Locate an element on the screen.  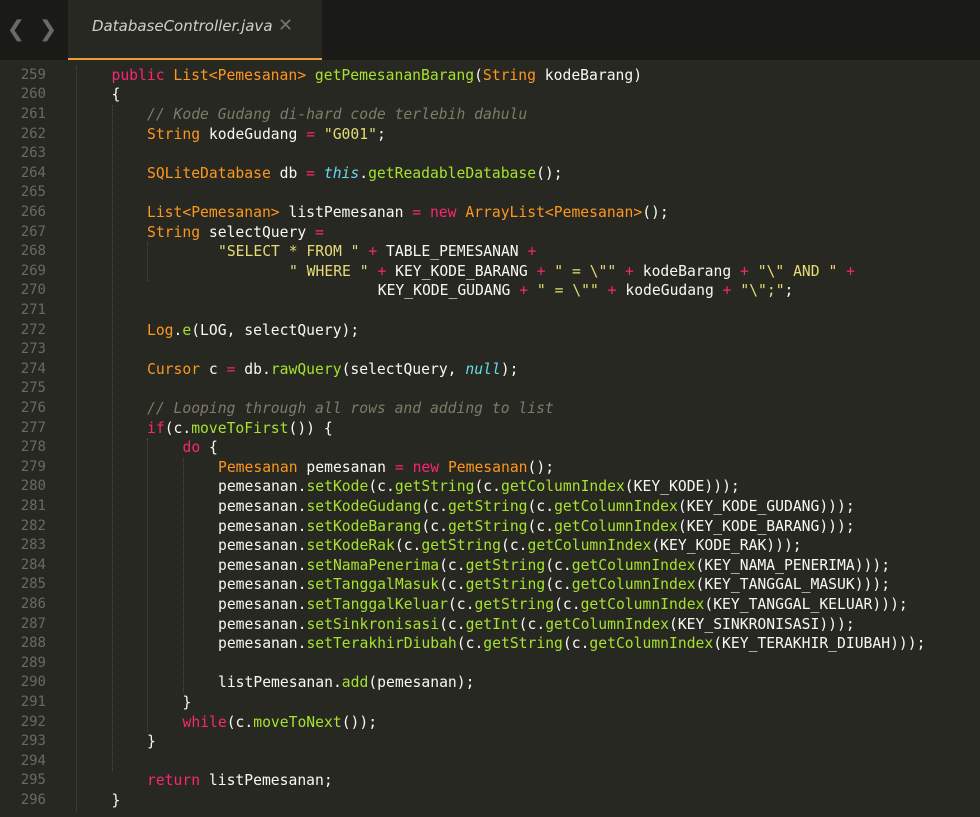
code-token: moveToNext is located at coordinates (297, 722).